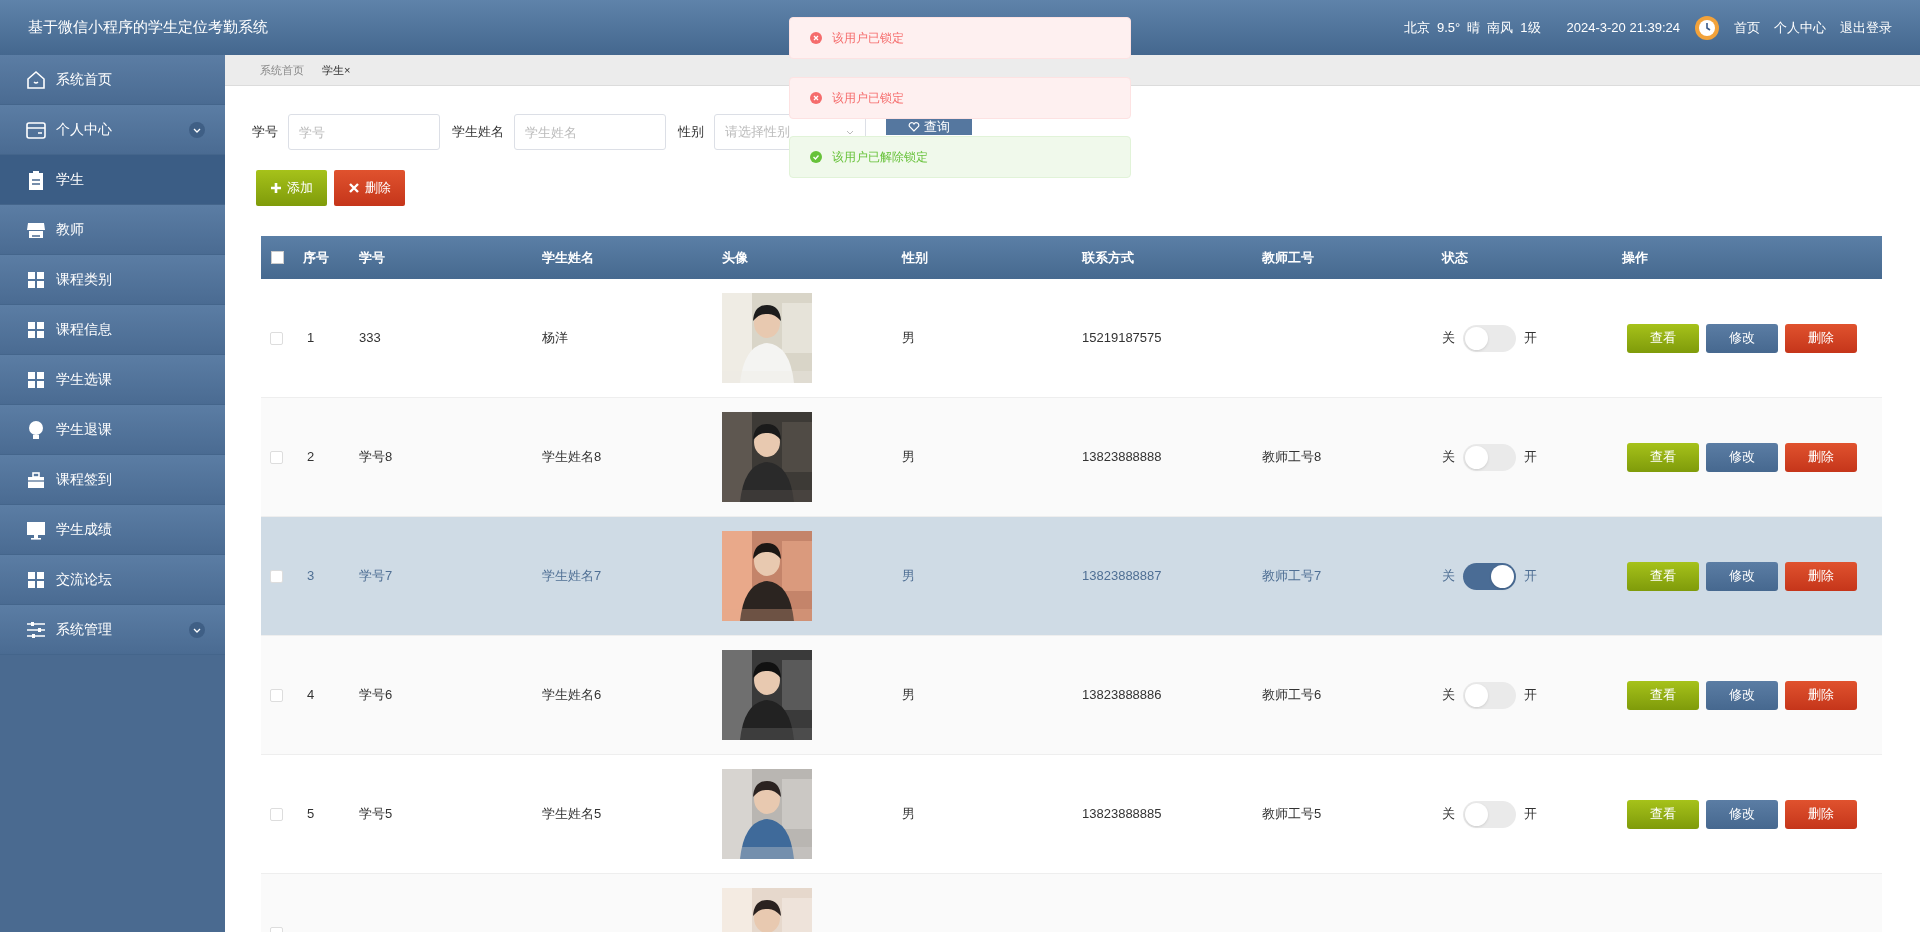  I want to click on sidebar-item: 课程信息, so click(112, 330).